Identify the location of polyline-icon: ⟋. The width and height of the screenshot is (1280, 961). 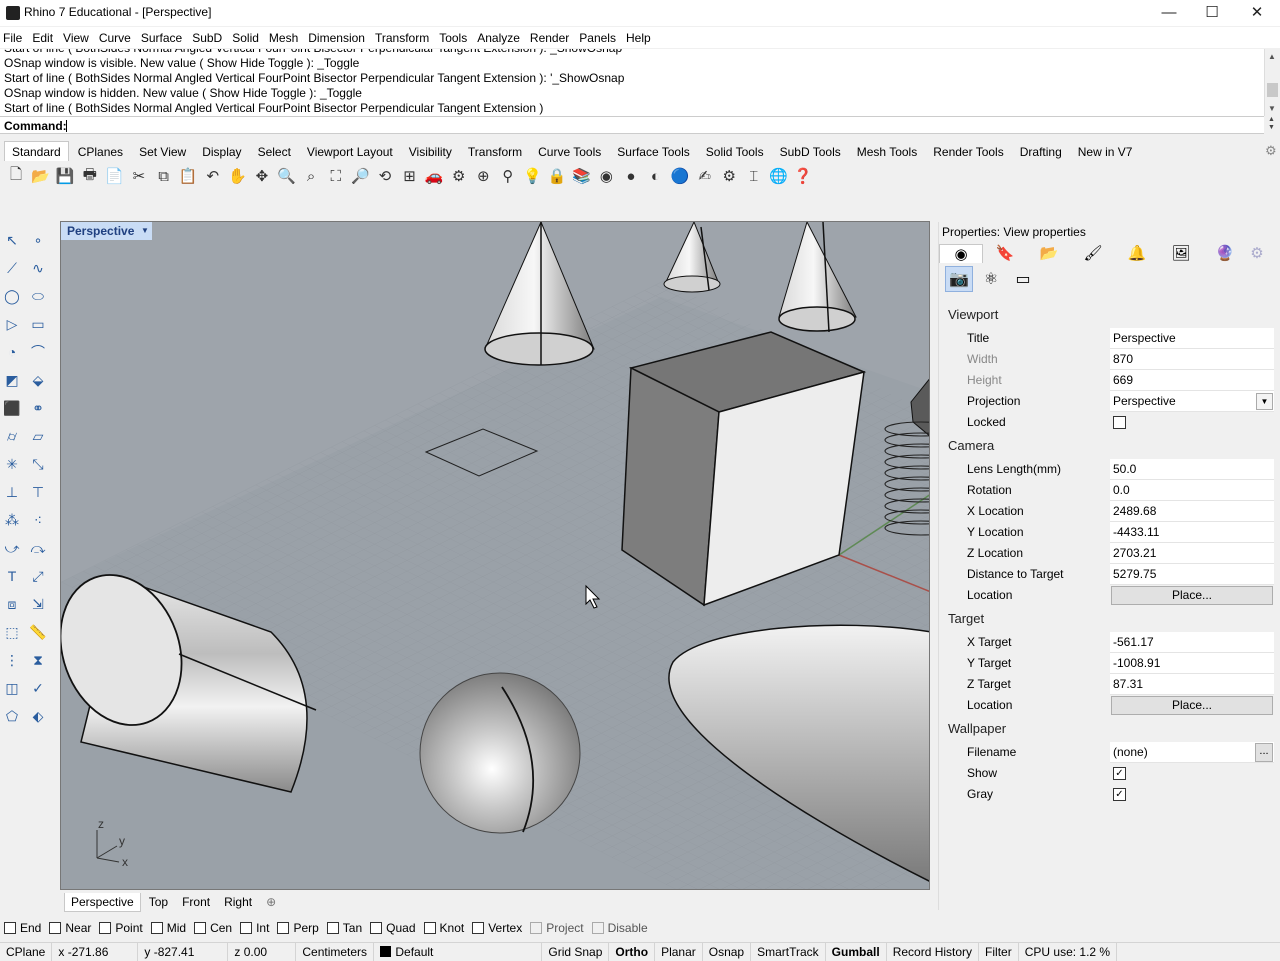
(12, 268).